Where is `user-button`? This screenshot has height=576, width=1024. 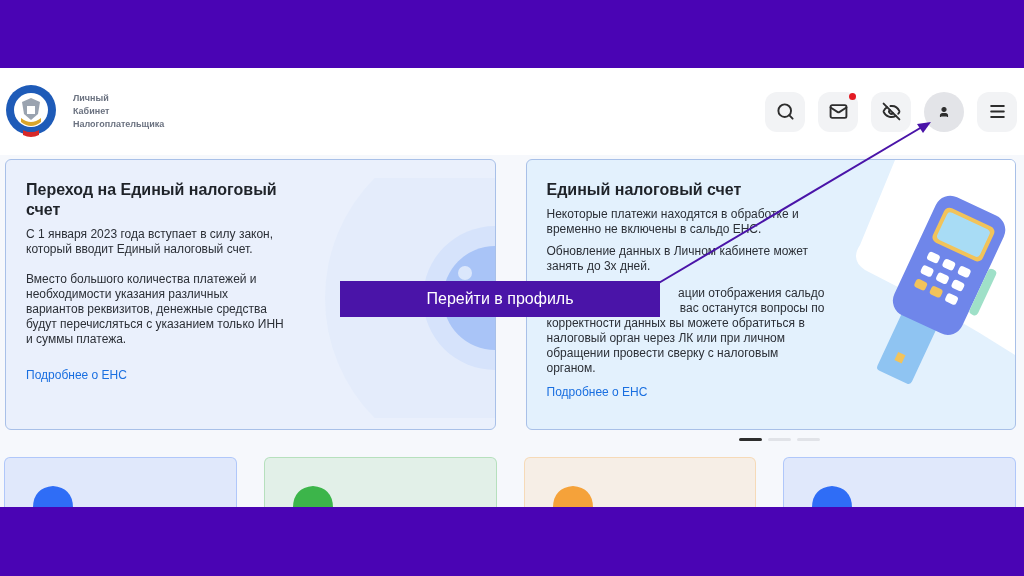
user-button is located at coordinates (944, 111).